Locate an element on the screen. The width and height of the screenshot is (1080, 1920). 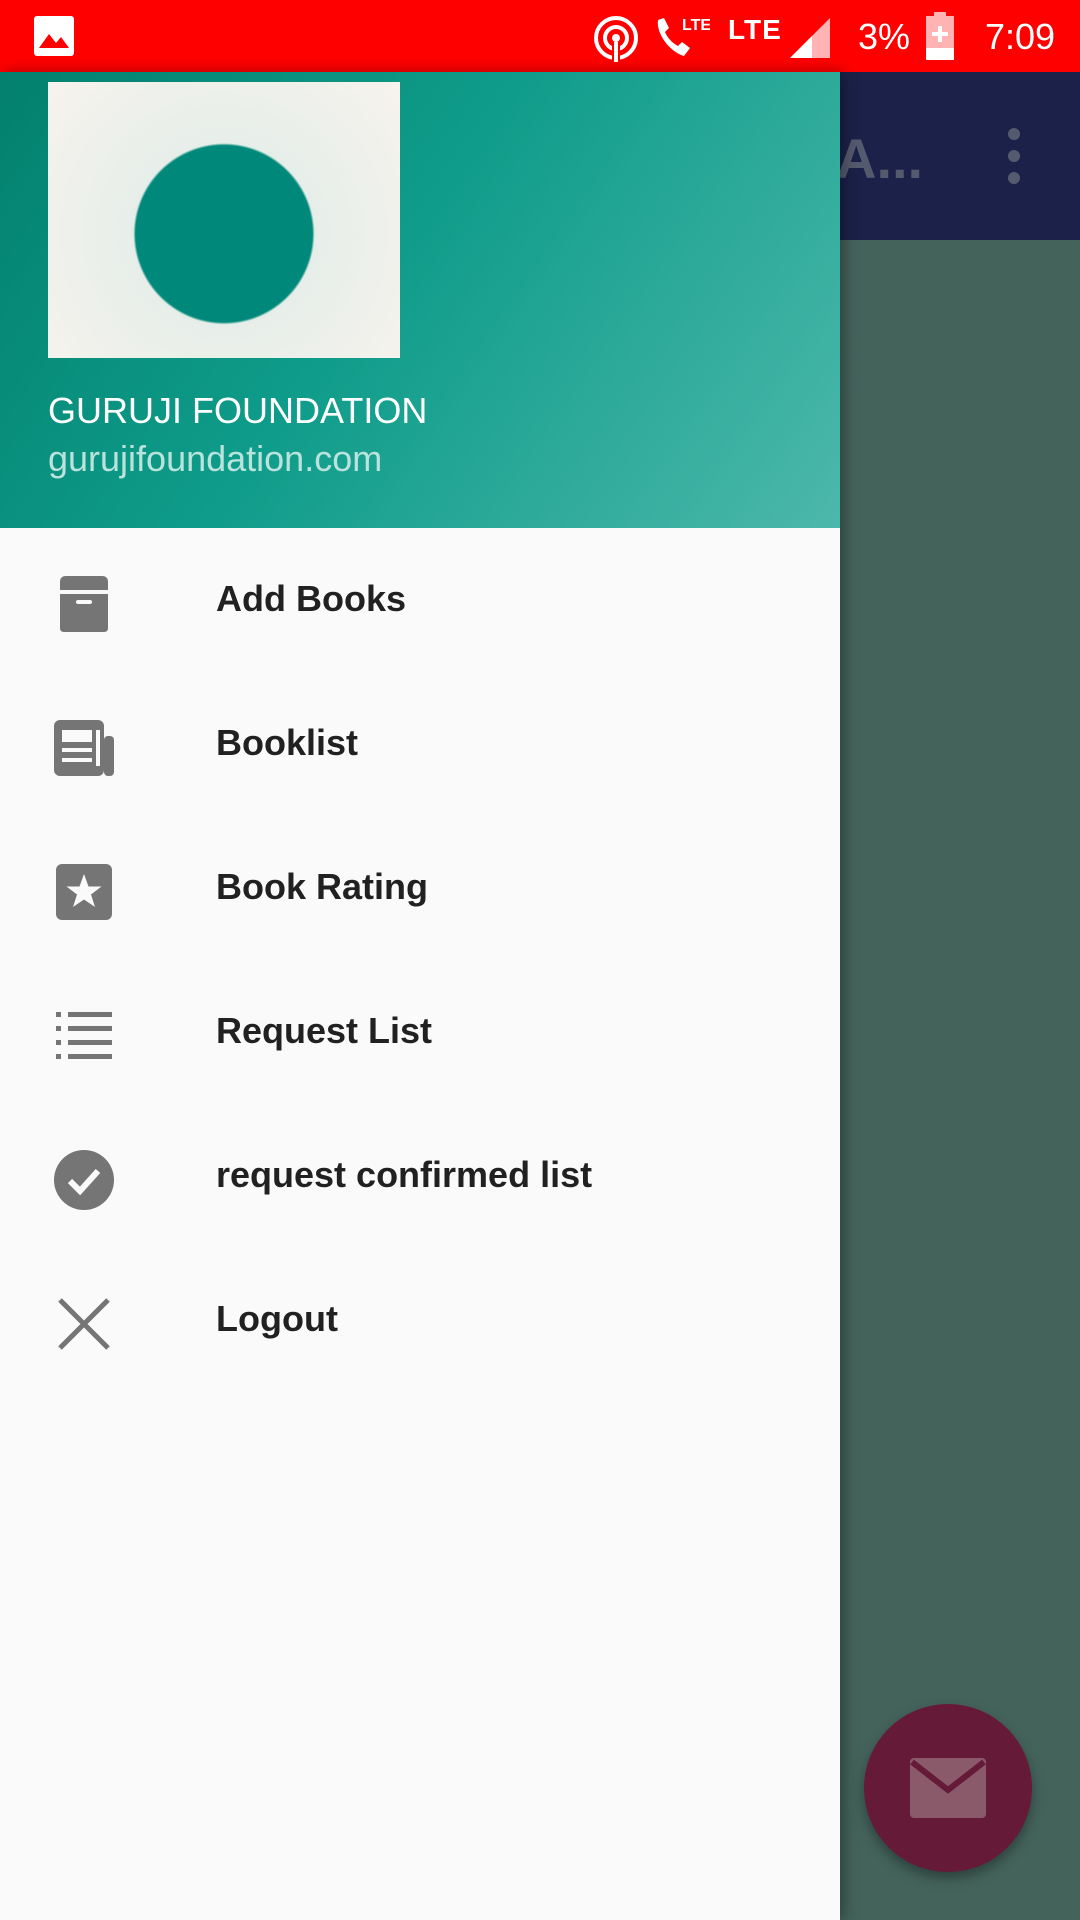
header-website: gurujifoundation.com is located at coordinates (215, 458).